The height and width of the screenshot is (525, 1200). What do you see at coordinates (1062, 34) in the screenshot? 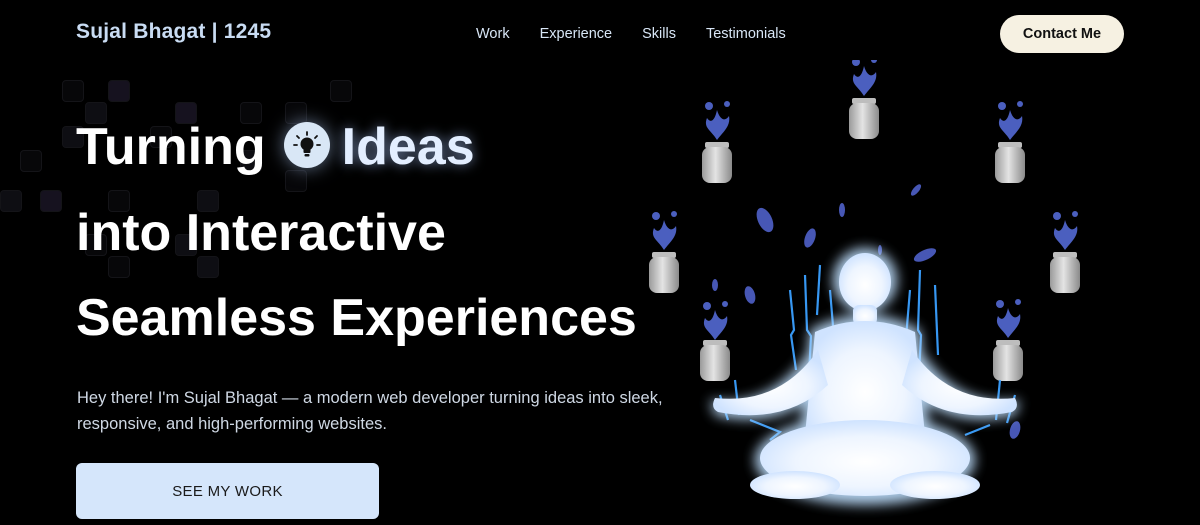
I see `contact-me-button: Contact Me` at bounding box center [1062, 34].